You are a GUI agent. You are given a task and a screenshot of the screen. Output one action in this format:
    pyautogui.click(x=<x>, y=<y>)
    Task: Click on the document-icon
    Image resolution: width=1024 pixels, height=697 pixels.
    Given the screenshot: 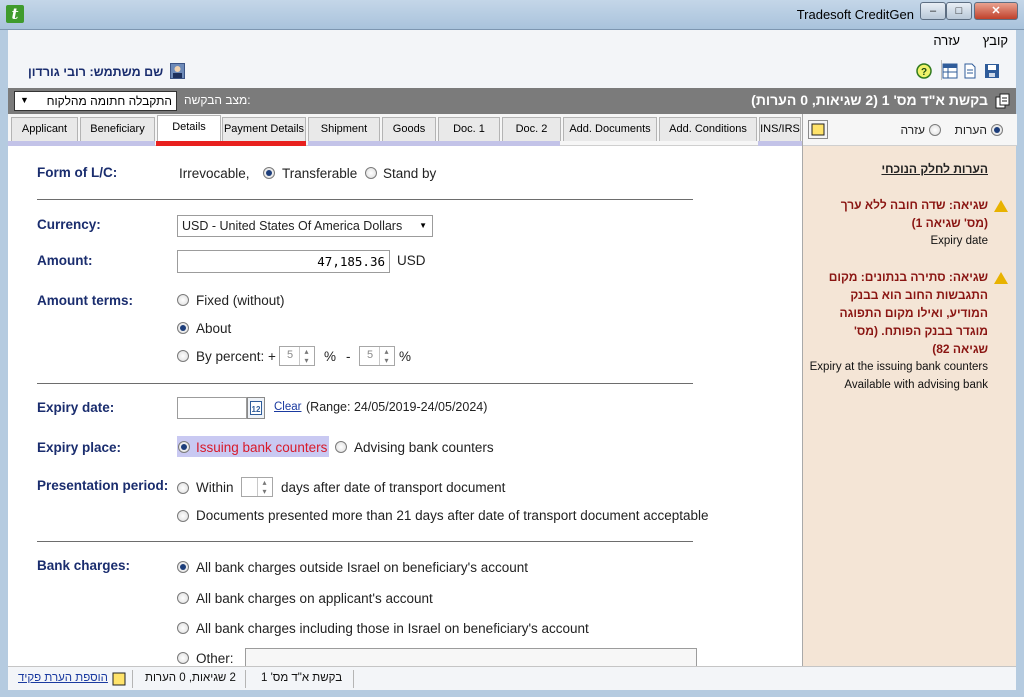 What is the action you would take?
    pyautogui.click(x=970, y=71)
    